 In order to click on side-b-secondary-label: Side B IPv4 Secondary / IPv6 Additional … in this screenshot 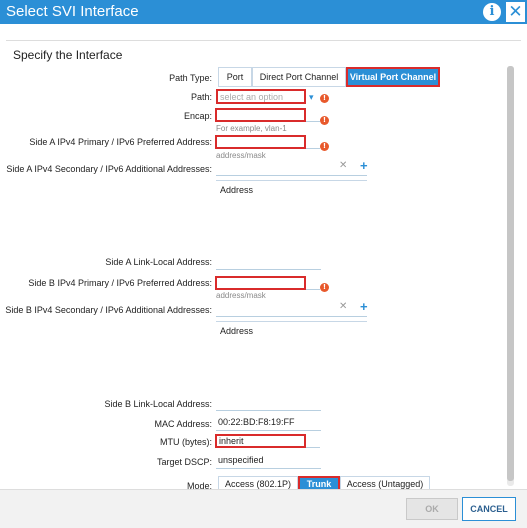, I will do `click(108, 310)`.